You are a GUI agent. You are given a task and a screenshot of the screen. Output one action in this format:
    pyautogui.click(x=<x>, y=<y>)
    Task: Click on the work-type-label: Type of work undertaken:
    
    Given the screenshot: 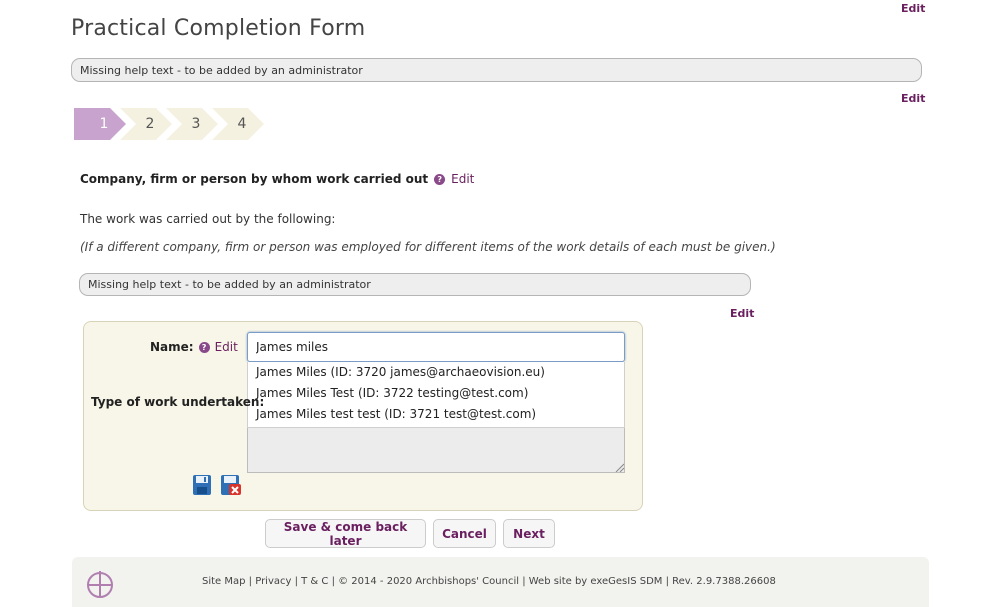 What is the action you would take?
    pyautogui.click(x=178, y=402)
    